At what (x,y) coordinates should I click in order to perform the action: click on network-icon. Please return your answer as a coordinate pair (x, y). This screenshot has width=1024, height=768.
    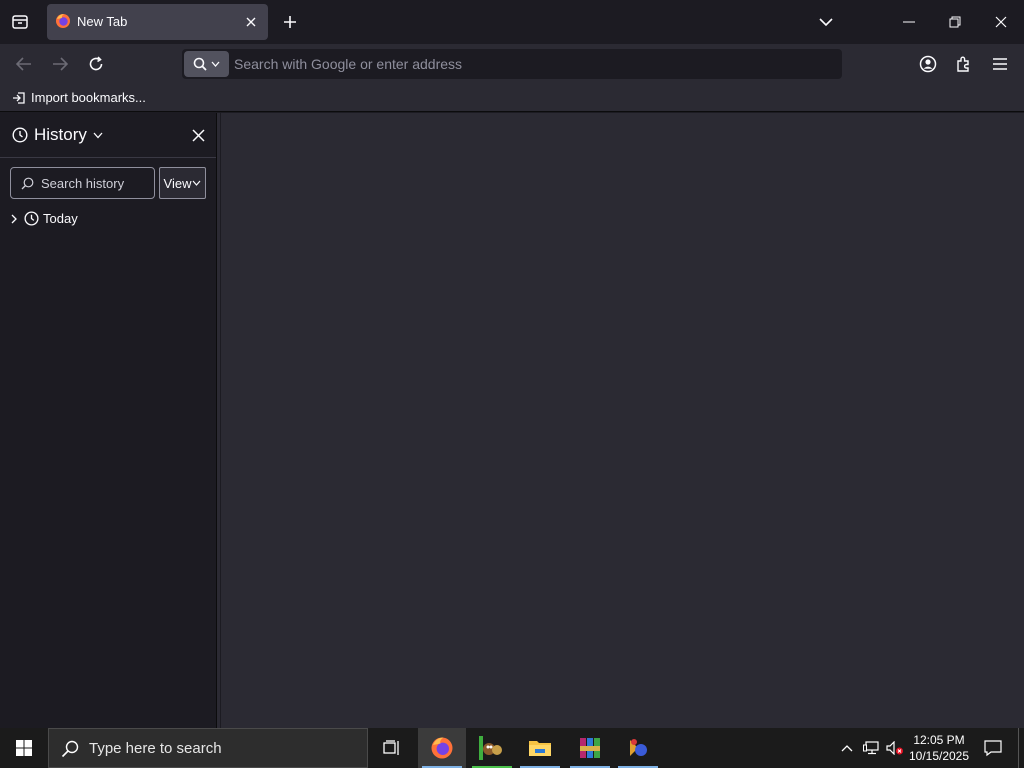
    Looking at the image, I should click on (871, 748).